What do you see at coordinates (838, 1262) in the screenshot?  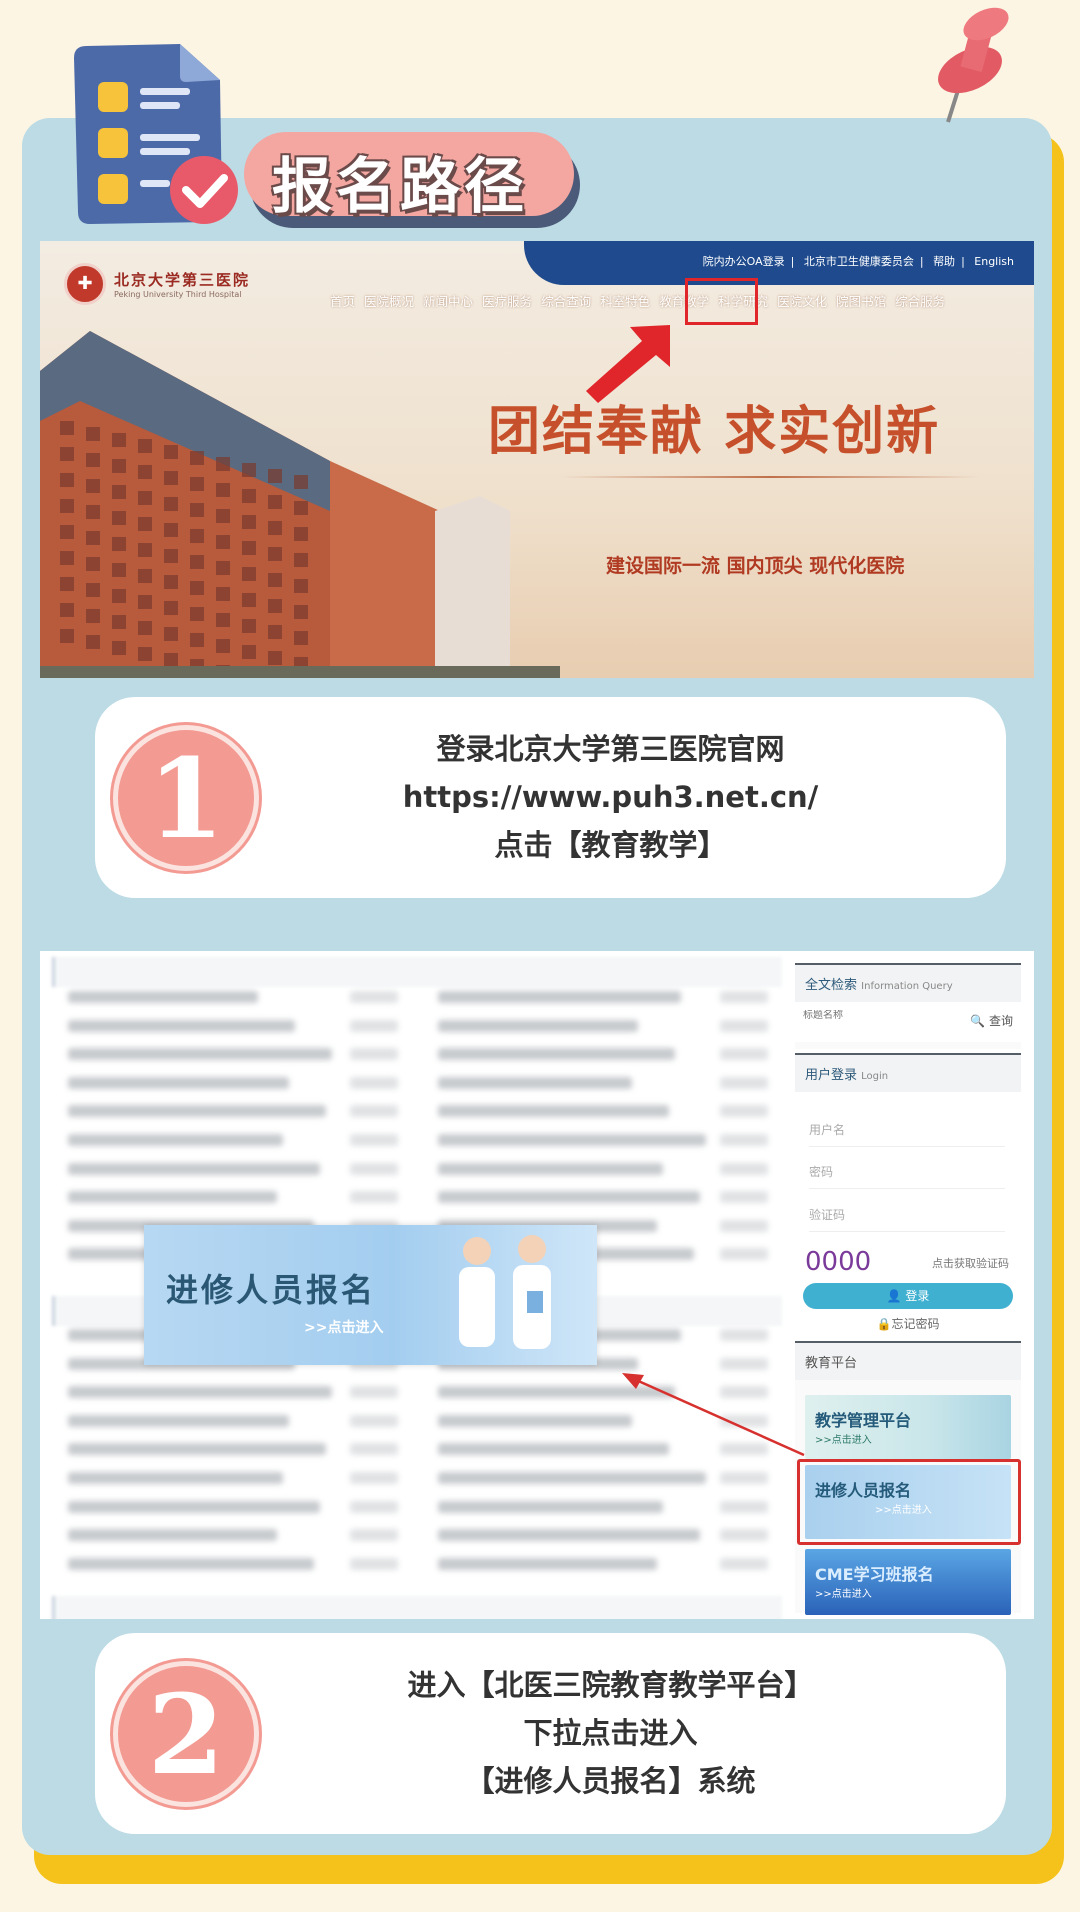 I see `captcha-image: 0000` at bounding box center [838, 1262].